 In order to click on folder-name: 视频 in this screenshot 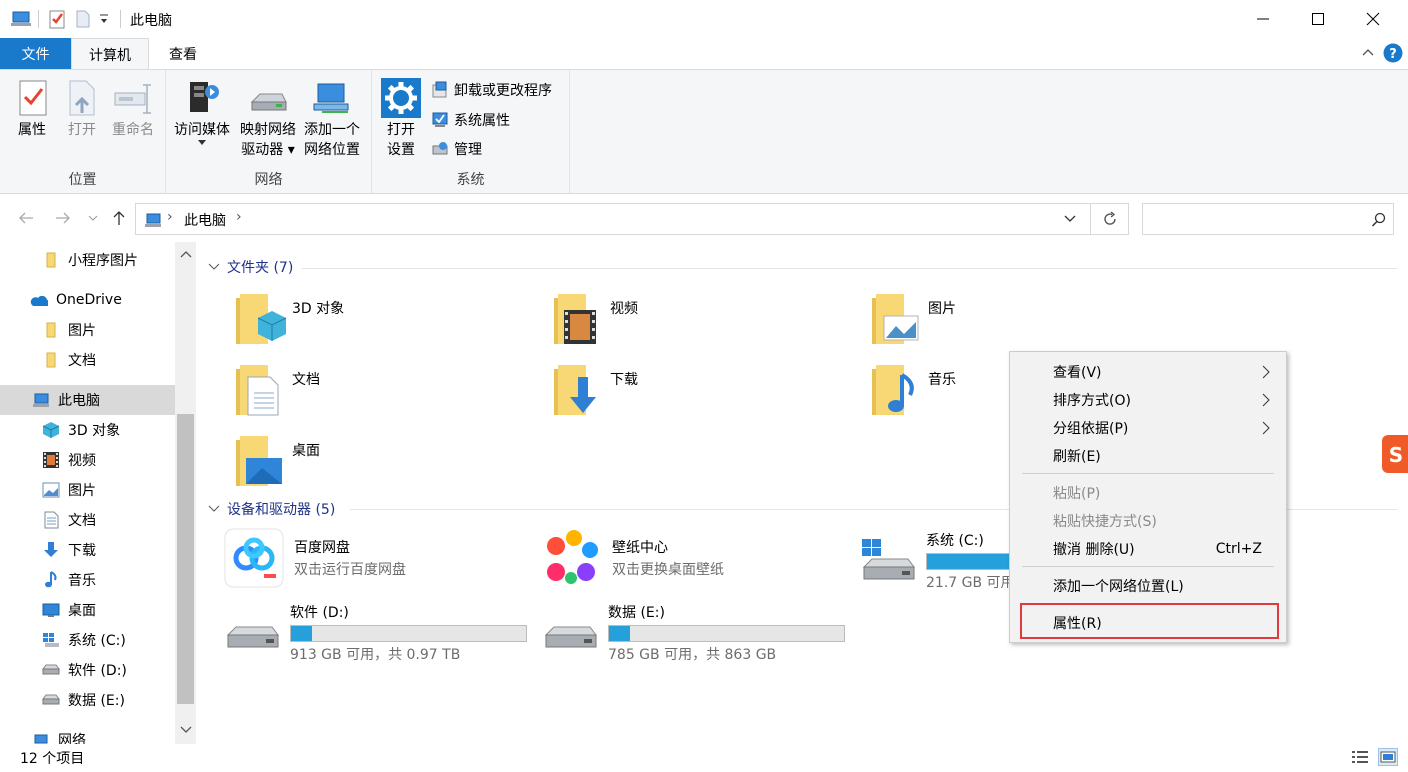, I will do `click(624, 309)`.